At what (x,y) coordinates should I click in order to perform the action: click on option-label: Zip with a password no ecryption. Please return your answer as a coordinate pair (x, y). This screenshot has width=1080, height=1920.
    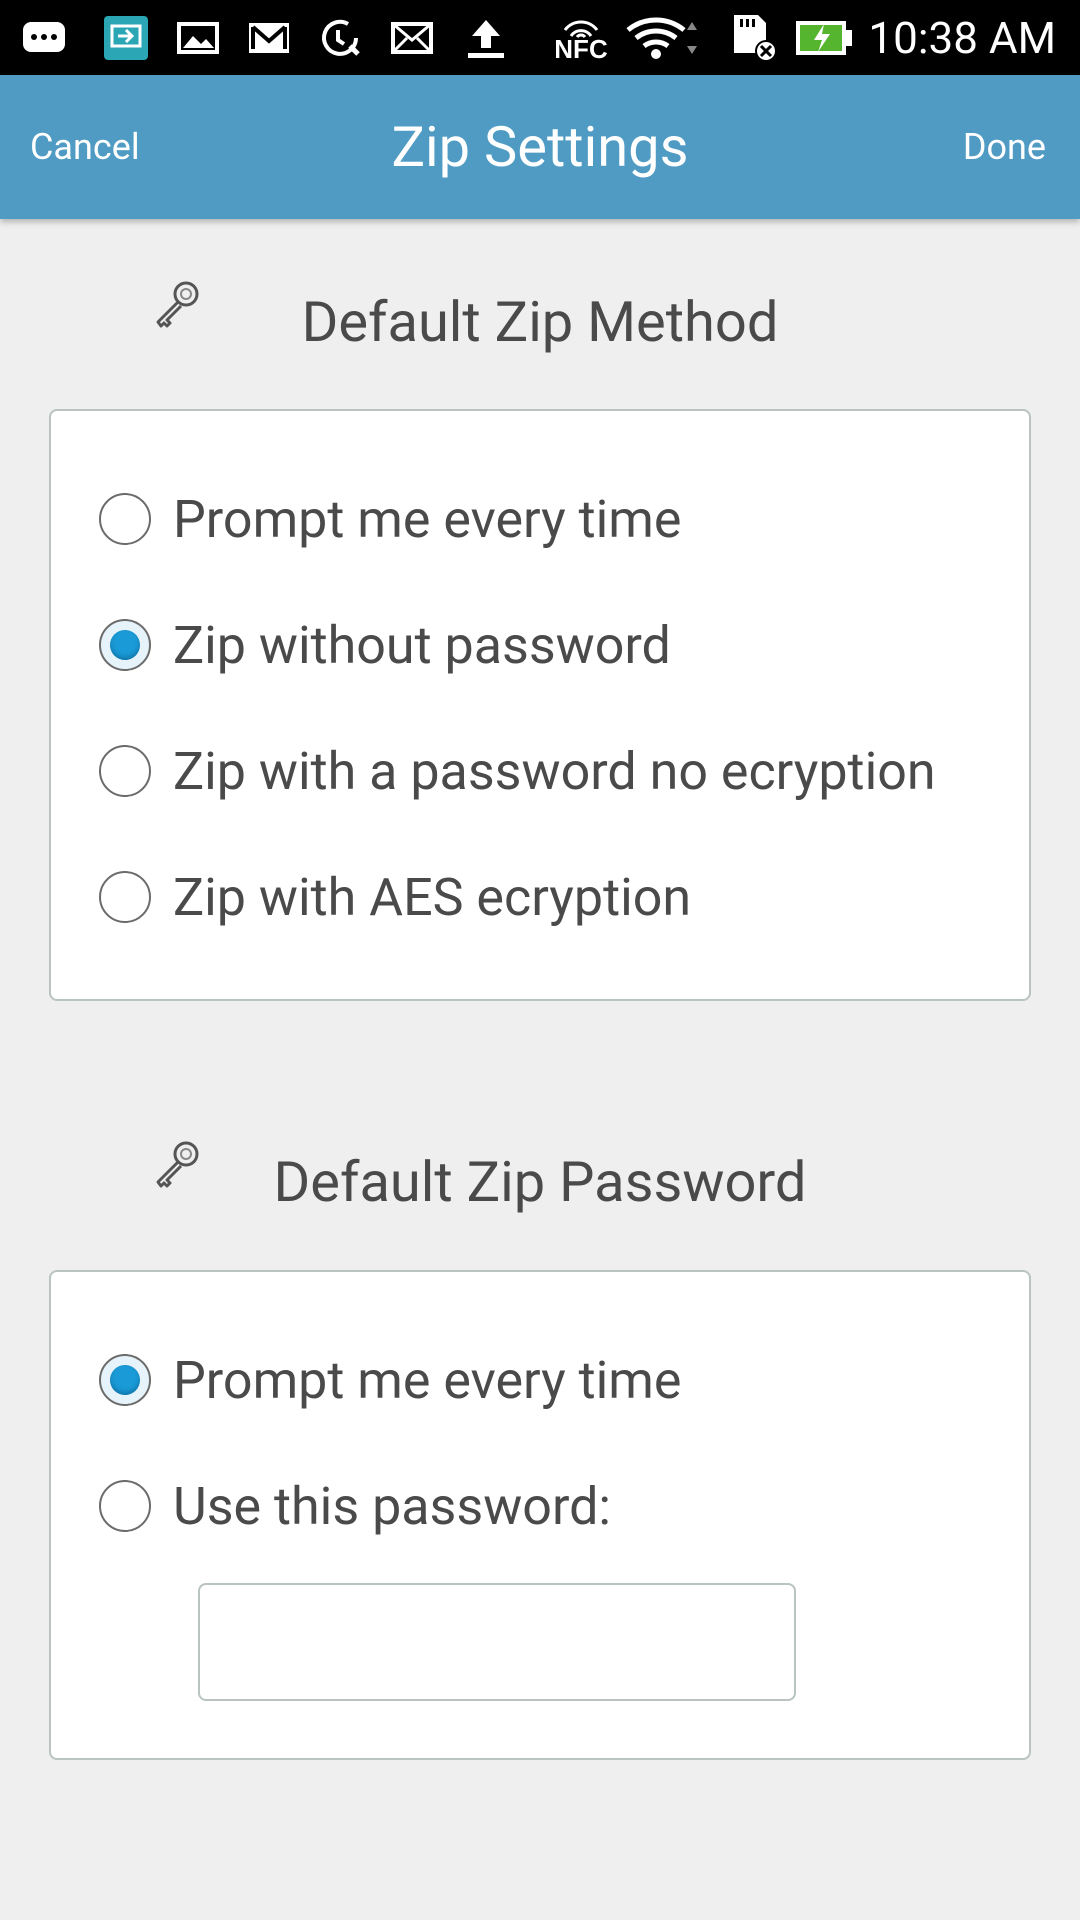
    Looking at the image, I should click on (554, 771).